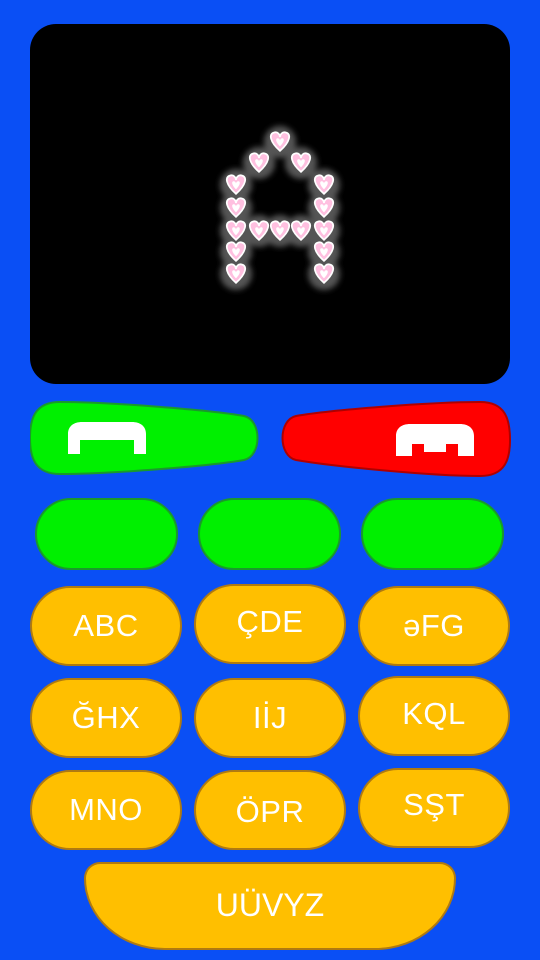  I want to click on key-label: ÇDE, so click(270, 621).